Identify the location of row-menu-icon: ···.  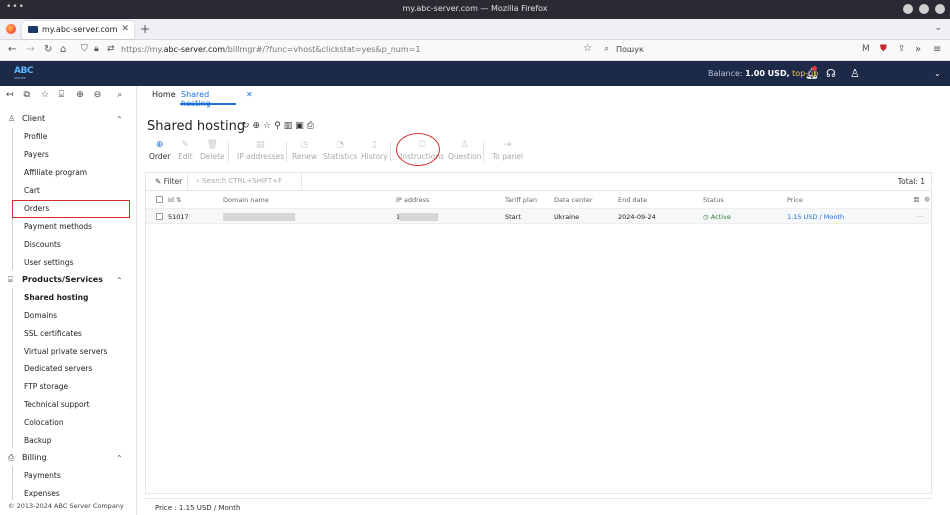
(920, 217).